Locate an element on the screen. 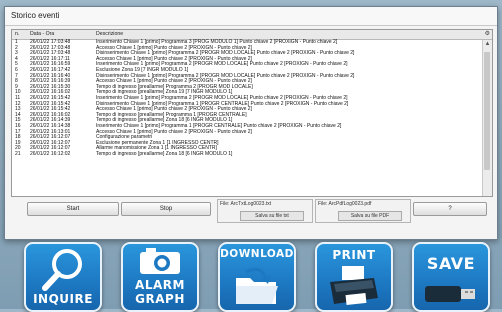 The height and width of the screenshot is (312, 502). folder-arrow-icon is located at coordinates (257, 285).